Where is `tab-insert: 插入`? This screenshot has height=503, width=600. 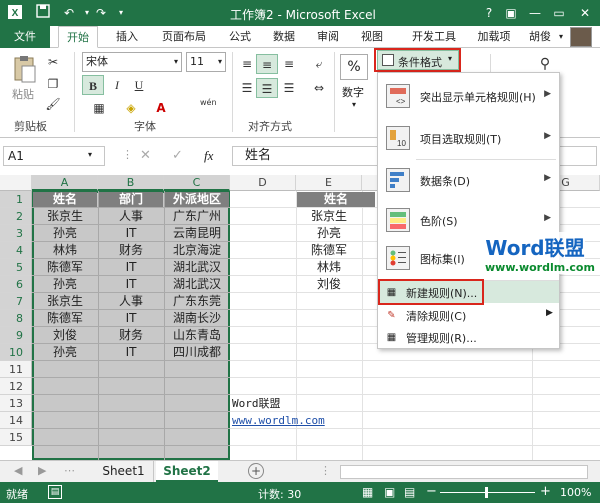
tab-insert: 插入 is located at coordinates (127, 37).